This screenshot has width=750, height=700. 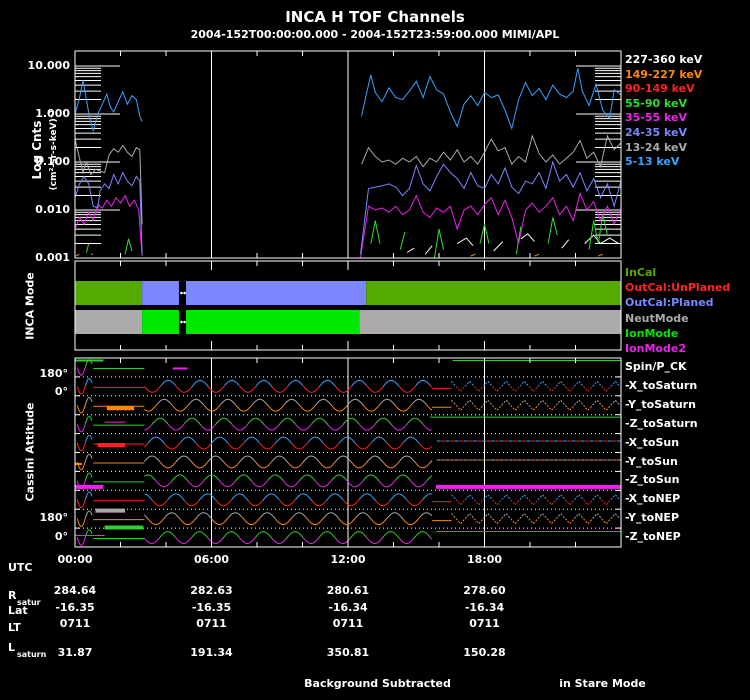 What do you see at coordinates (14, 627) in the screenshot?
I see `ephemeris-row-label: LT` at bounding box center [14, 627].